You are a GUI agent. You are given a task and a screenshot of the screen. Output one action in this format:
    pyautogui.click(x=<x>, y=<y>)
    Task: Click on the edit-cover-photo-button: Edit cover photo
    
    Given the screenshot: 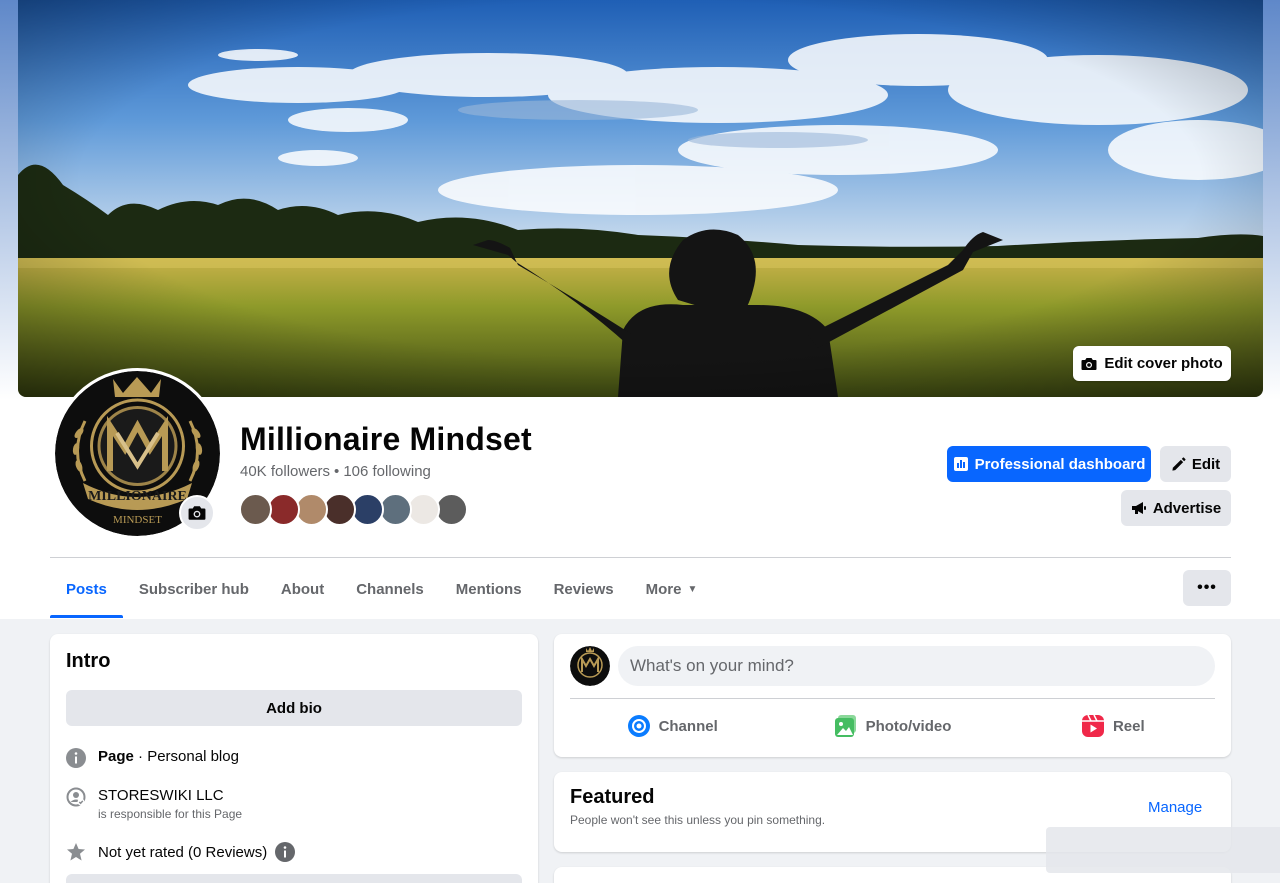 What is the action you would take?
    pyautogui.click(x=1152, y=363)
    